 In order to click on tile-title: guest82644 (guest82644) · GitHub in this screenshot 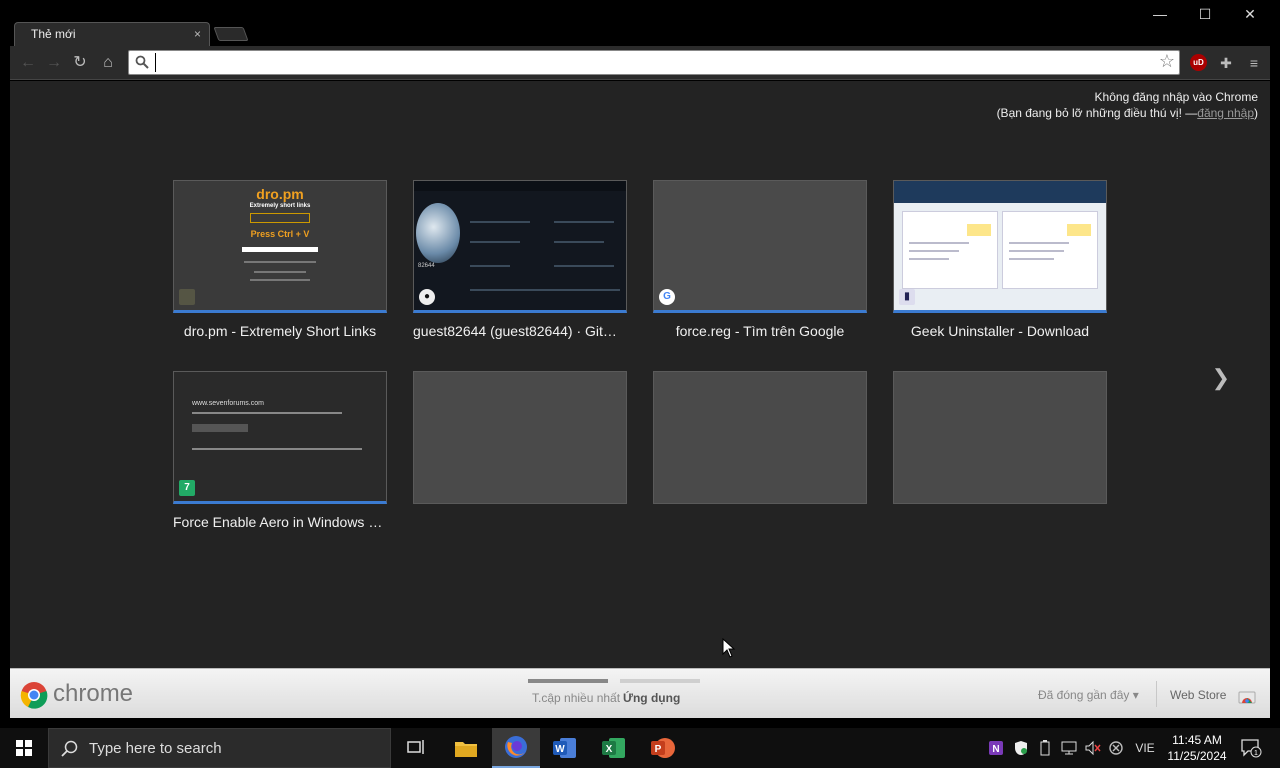, I will do `click(520, 331)`.